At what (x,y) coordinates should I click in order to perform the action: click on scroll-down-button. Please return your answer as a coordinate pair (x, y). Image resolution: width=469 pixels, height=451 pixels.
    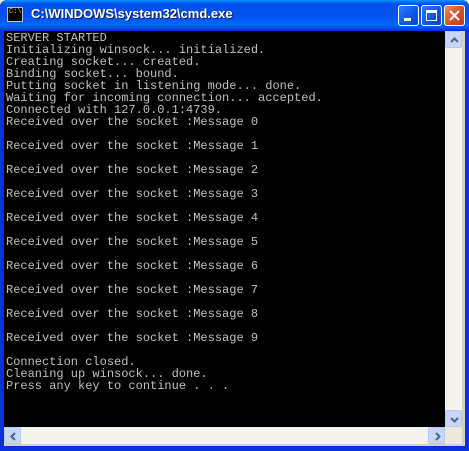
    Looking at the image, I should click on (453, 418).